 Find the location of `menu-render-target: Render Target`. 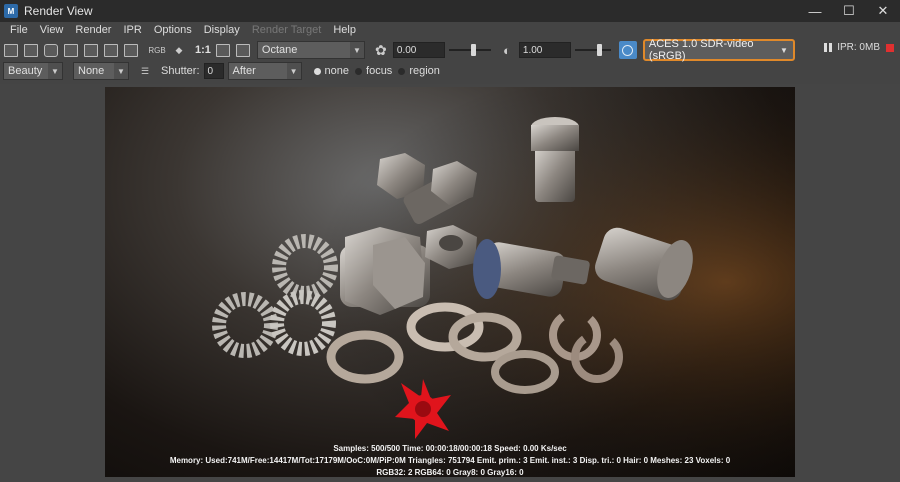

menu-render-target: Render Target is located at coordinates (287, 30).